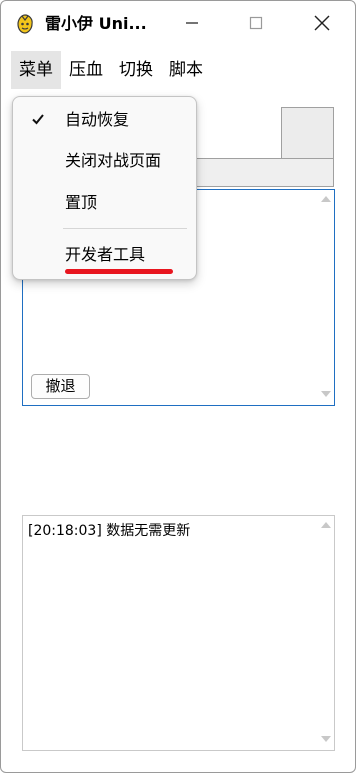  I want to click on dropdown-menu: 自动恢复 关闭对战页面 置顶 开发者工具, so click(104, 188).